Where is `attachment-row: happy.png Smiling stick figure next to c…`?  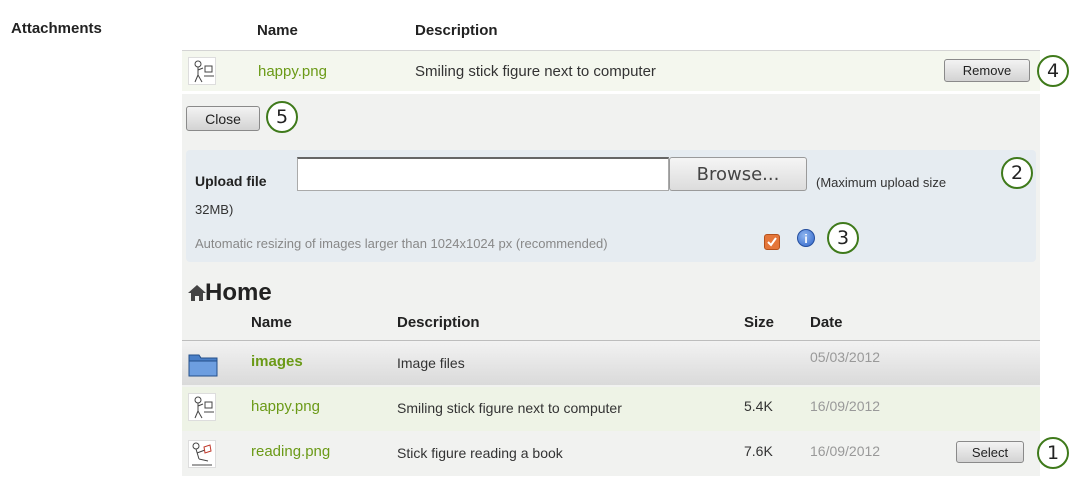
attachment-row: happy.png Smiling stick figure next to c… is located at coordinates (611, 71).